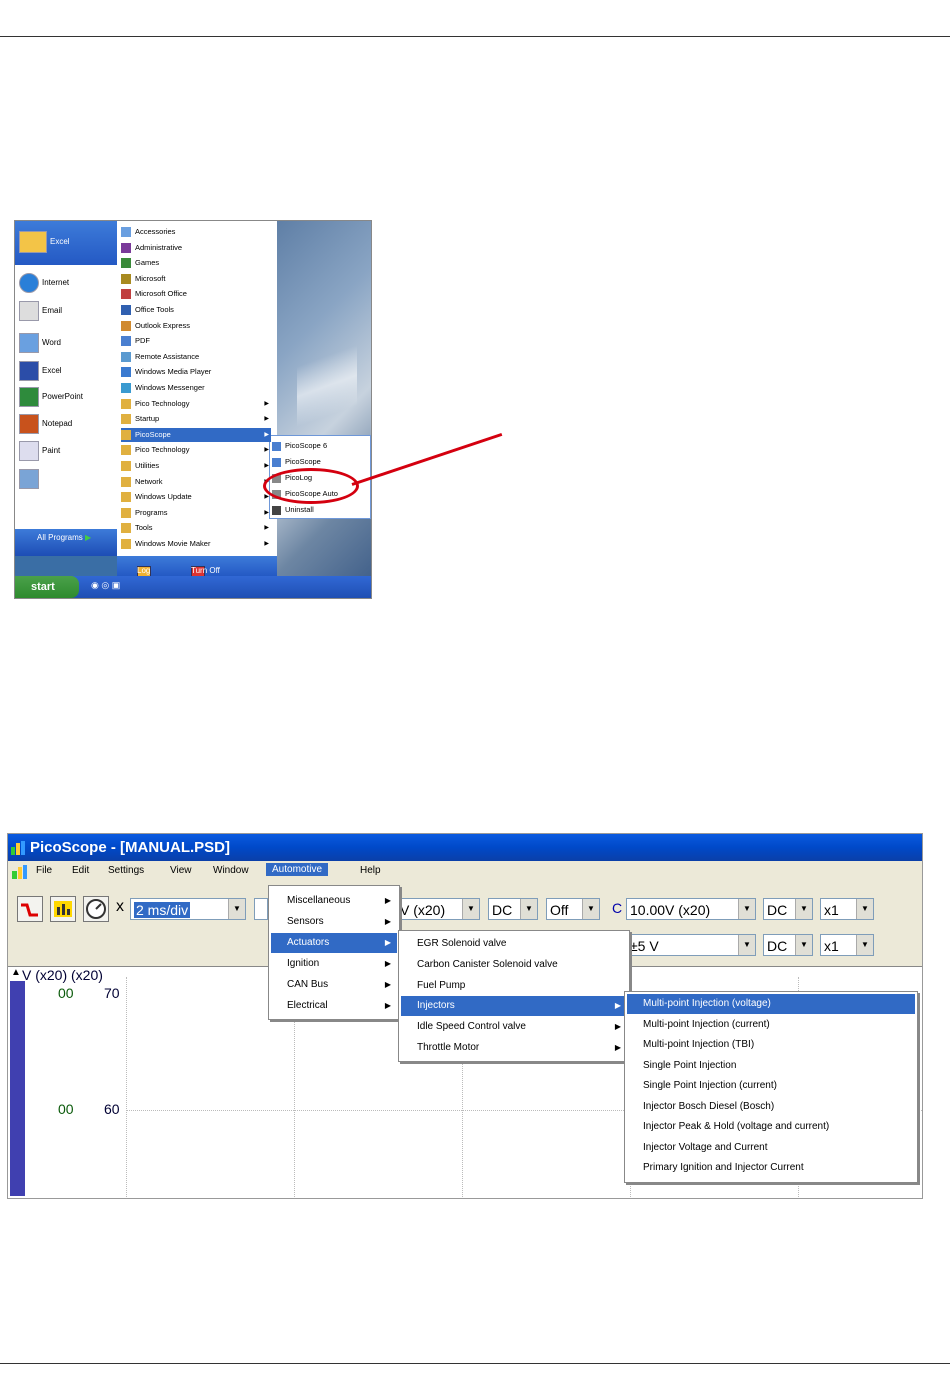 The image size is (950, 1399). Describe the element at coordinates (847, 945) in the screenshot. I see `channel-d-mult-select: x1 ▼` at that location.